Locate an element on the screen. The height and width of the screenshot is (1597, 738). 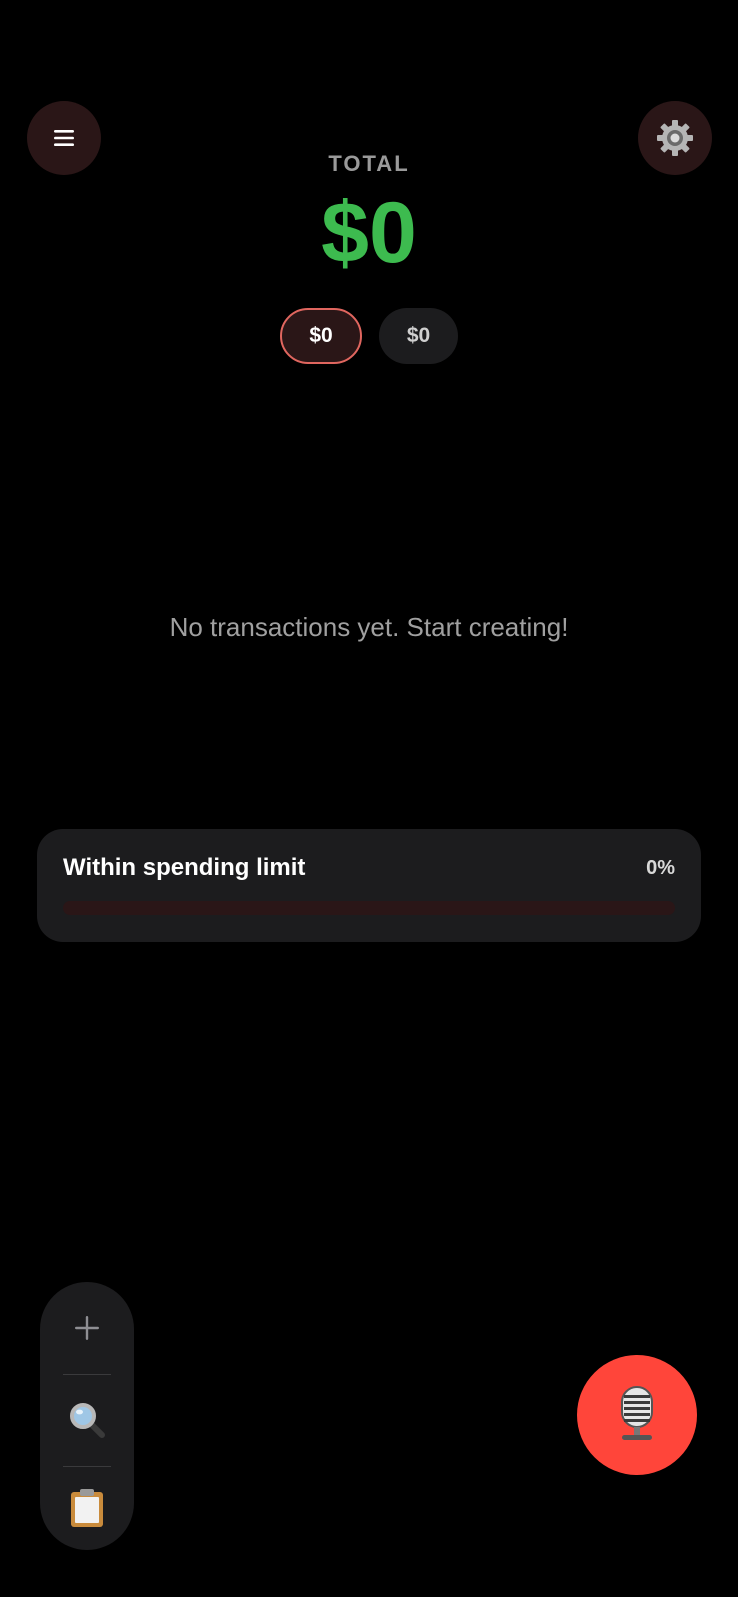
quick-actions-toolbar is located at coordinates (87, 1416).